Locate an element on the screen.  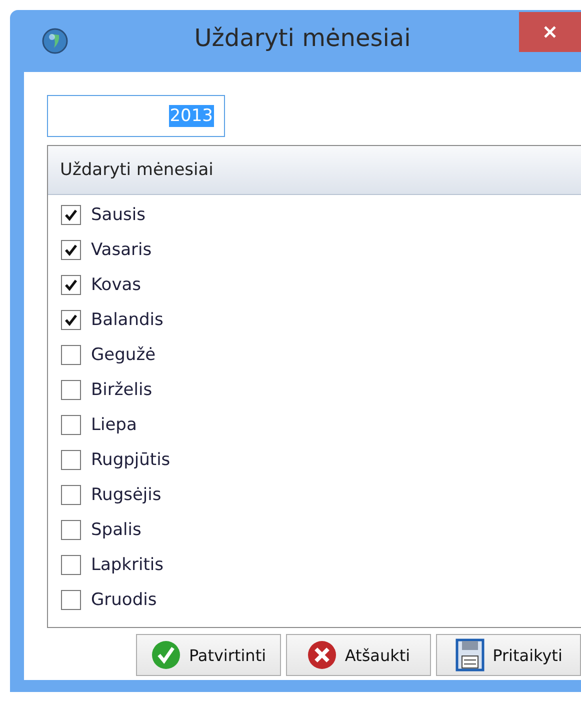
month-label: Birželis is located at coordinates (121, 390).